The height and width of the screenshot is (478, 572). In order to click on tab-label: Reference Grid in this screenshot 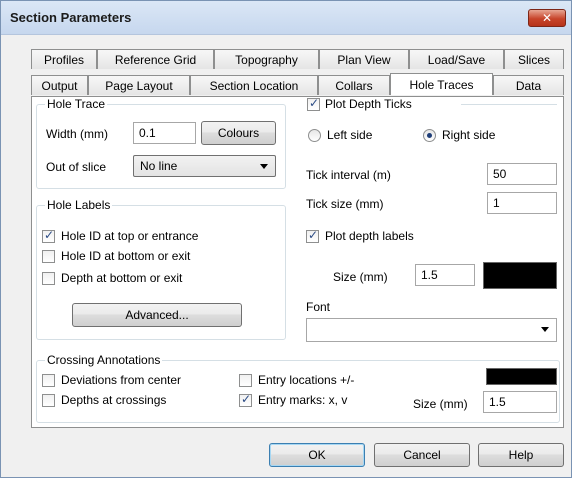, I will do `click(155, 59)`.